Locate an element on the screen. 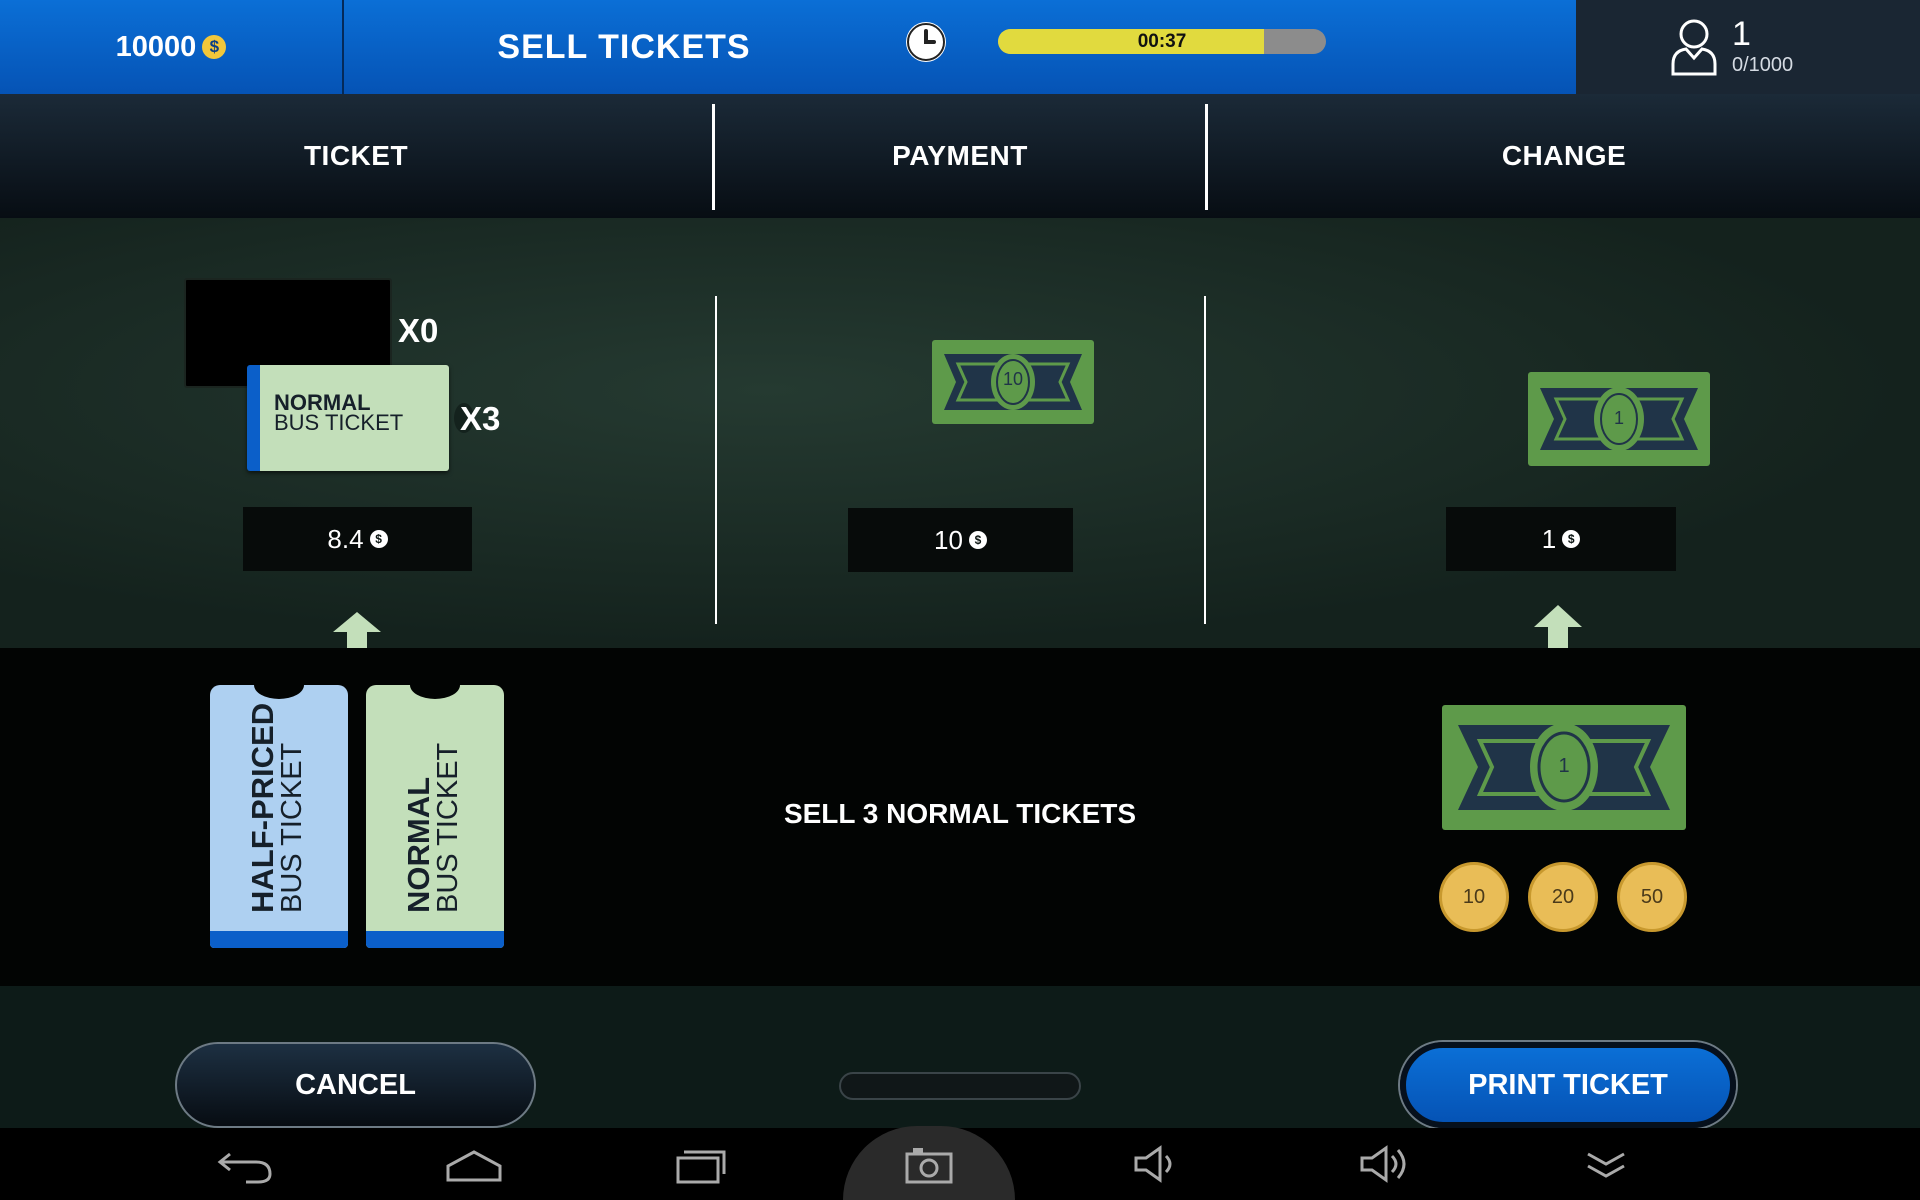 The height and width of the screenshot is (1200, 1920). normal-ticket-count: X3 is located at coordinates (480, 418).